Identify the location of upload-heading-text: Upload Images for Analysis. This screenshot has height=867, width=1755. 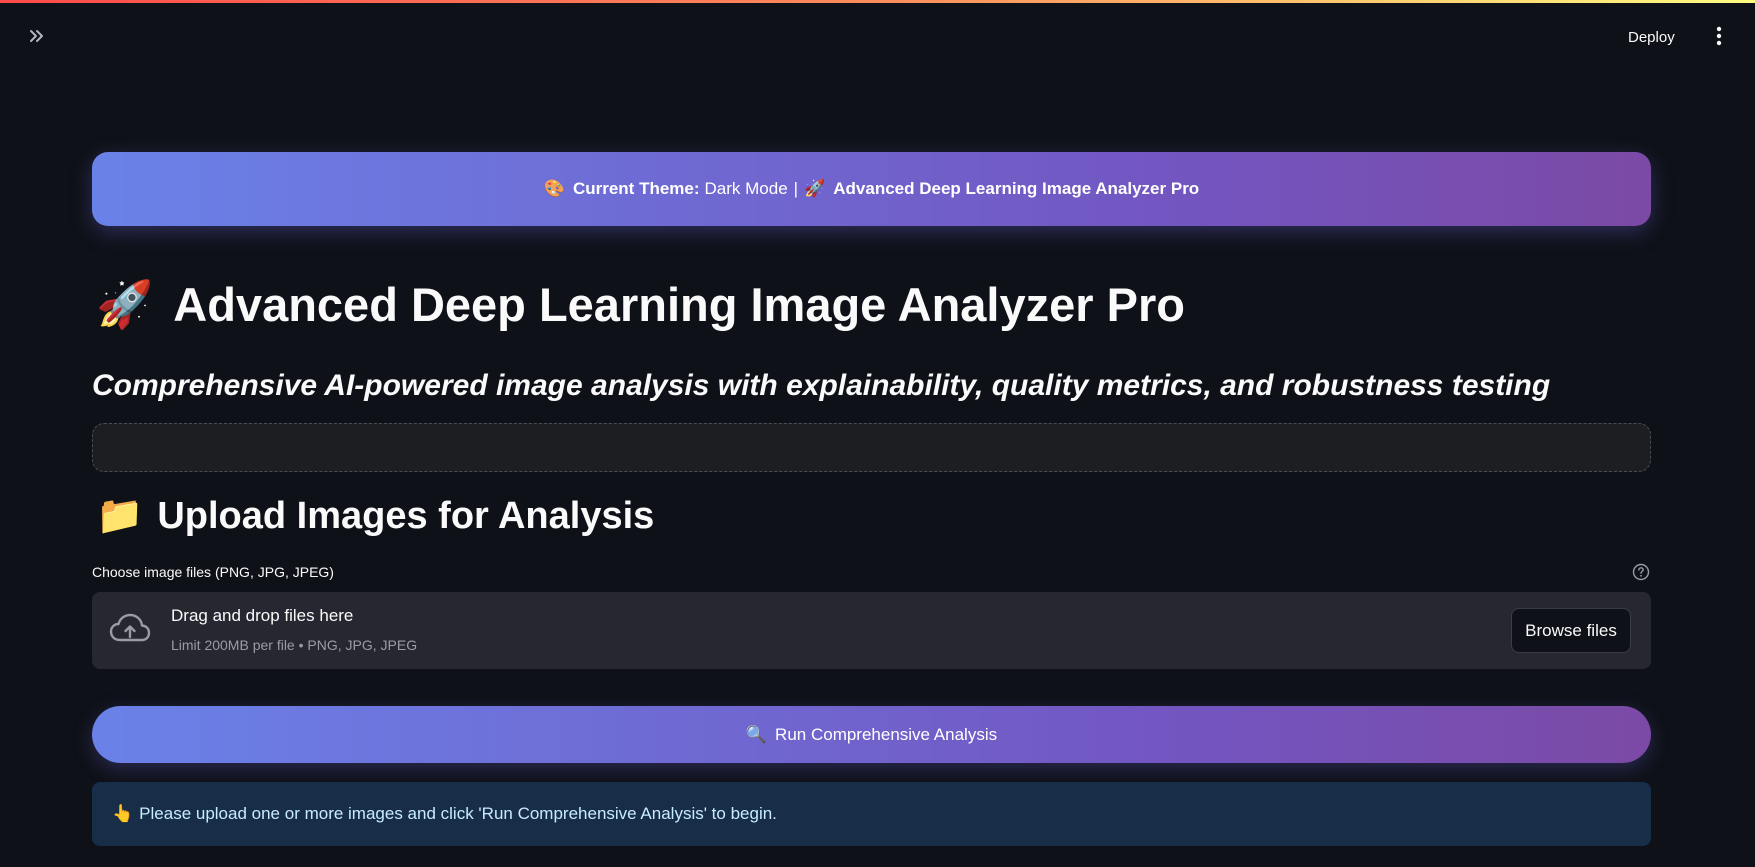
(406, 515).